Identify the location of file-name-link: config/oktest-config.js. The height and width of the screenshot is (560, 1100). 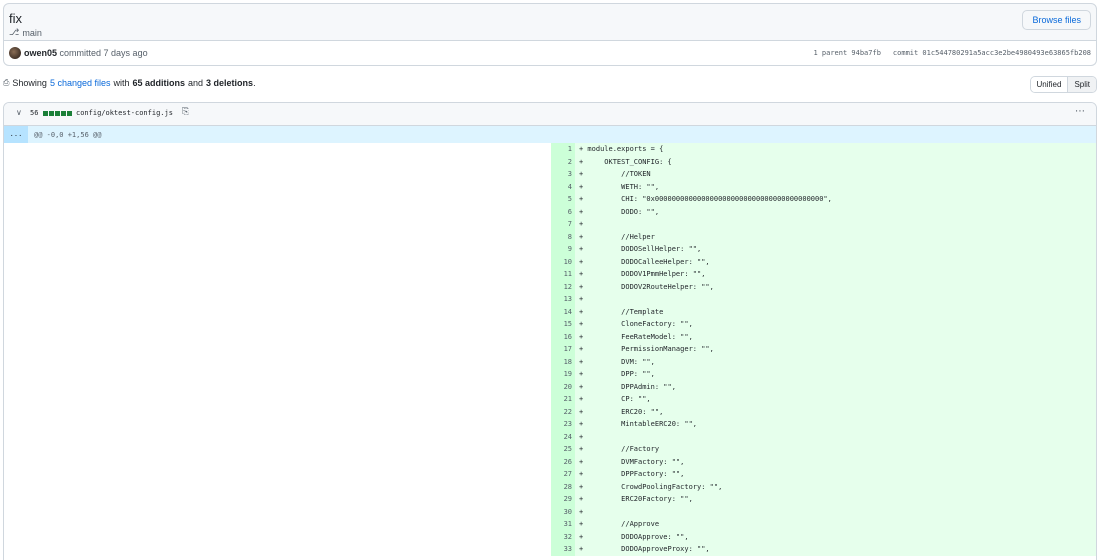
(124, 113).